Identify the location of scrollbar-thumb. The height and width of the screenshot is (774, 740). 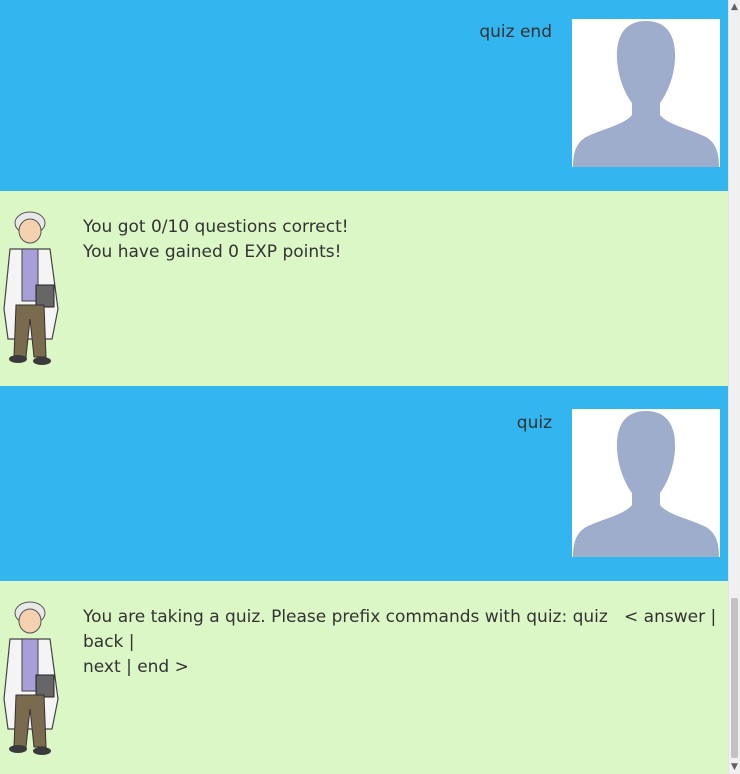
(734, 678).